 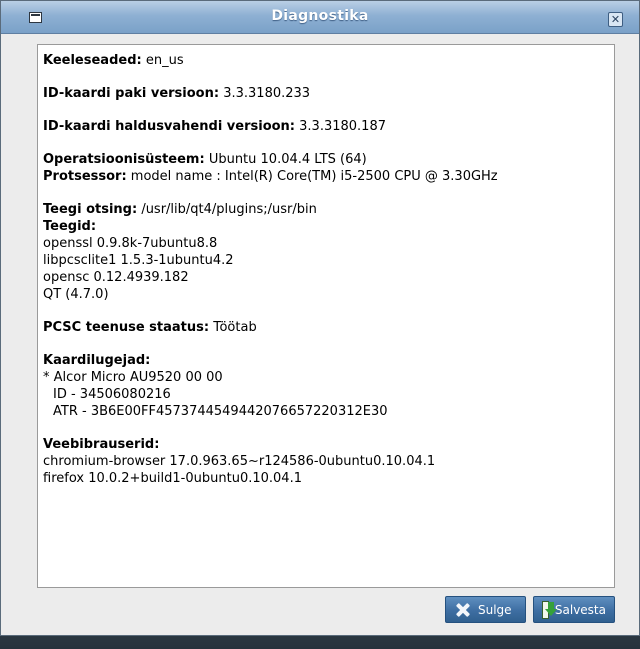 I want to click on browsers-label-row: Veebibrauserid:, so click(x=326, y=444).